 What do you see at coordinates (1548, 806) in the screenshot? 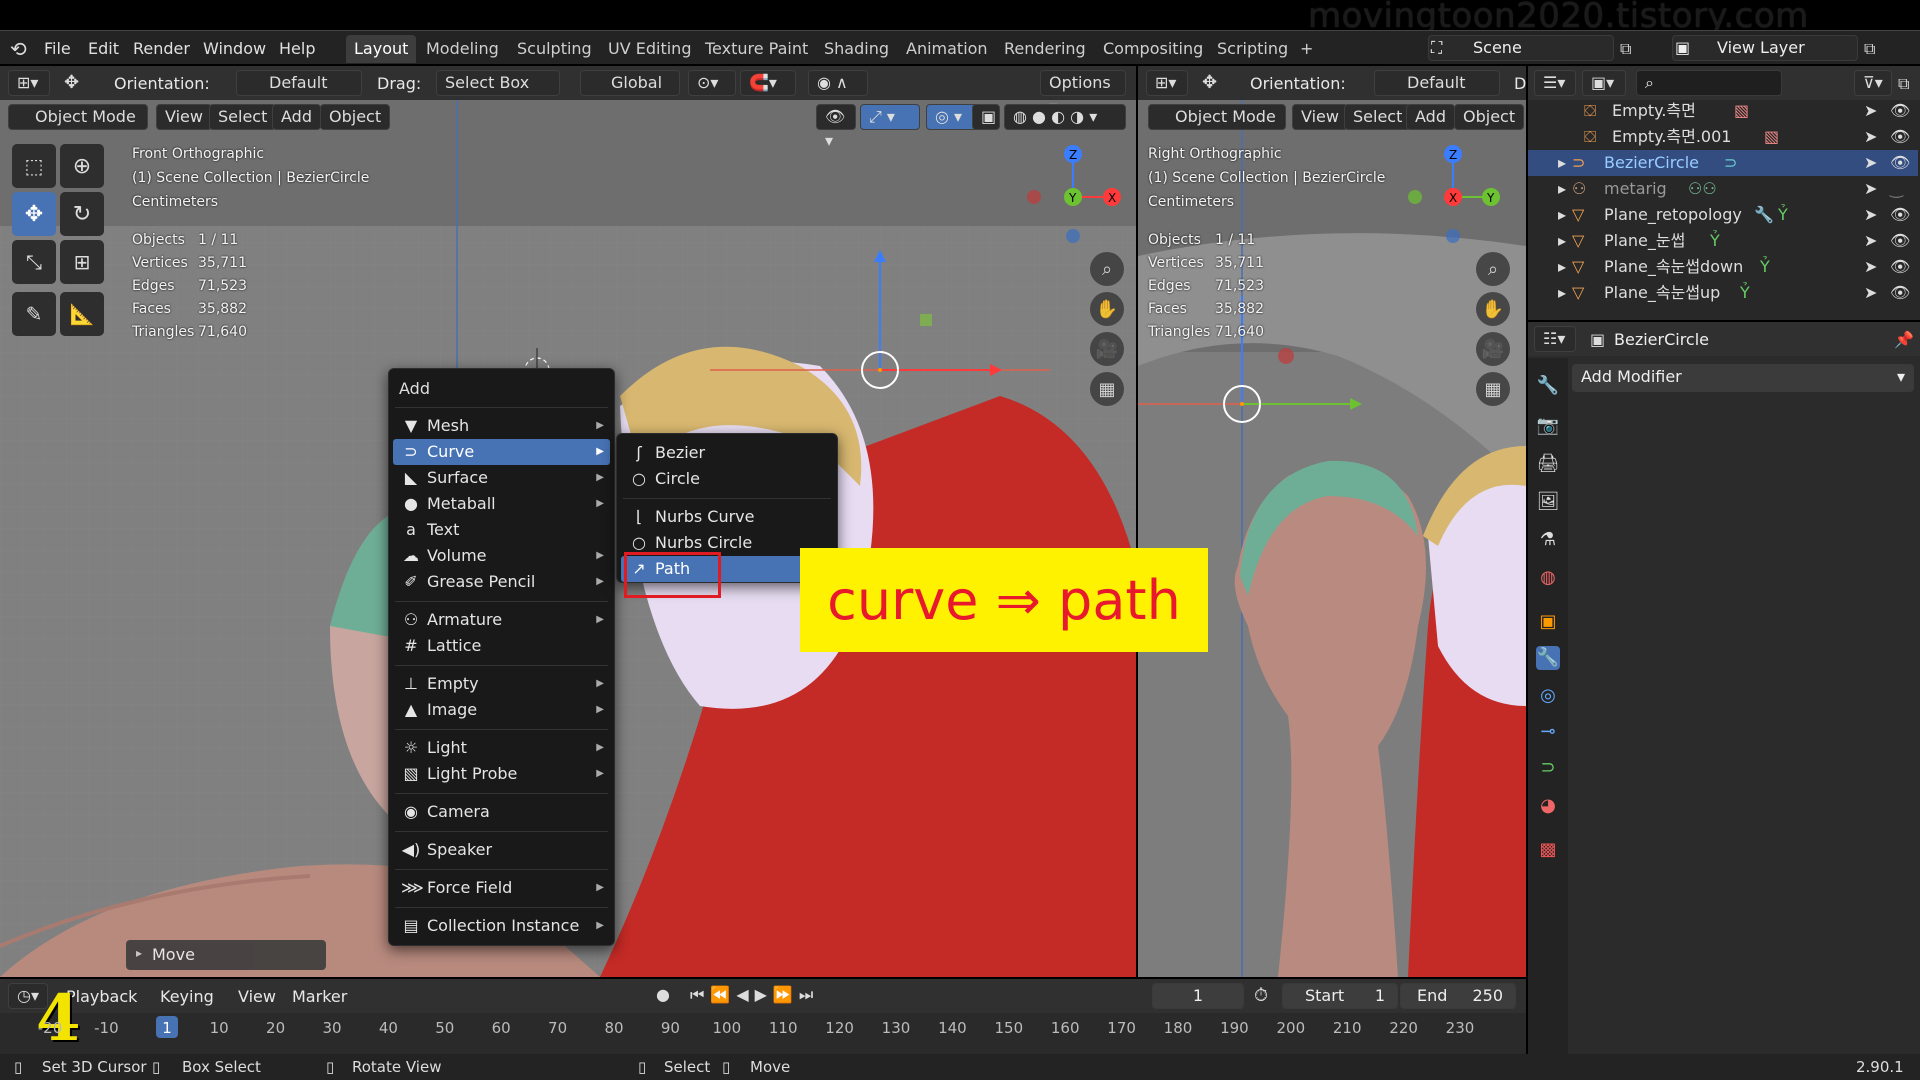
I see `material-tab-icon: ◕` at bounding box center [1548, 806].